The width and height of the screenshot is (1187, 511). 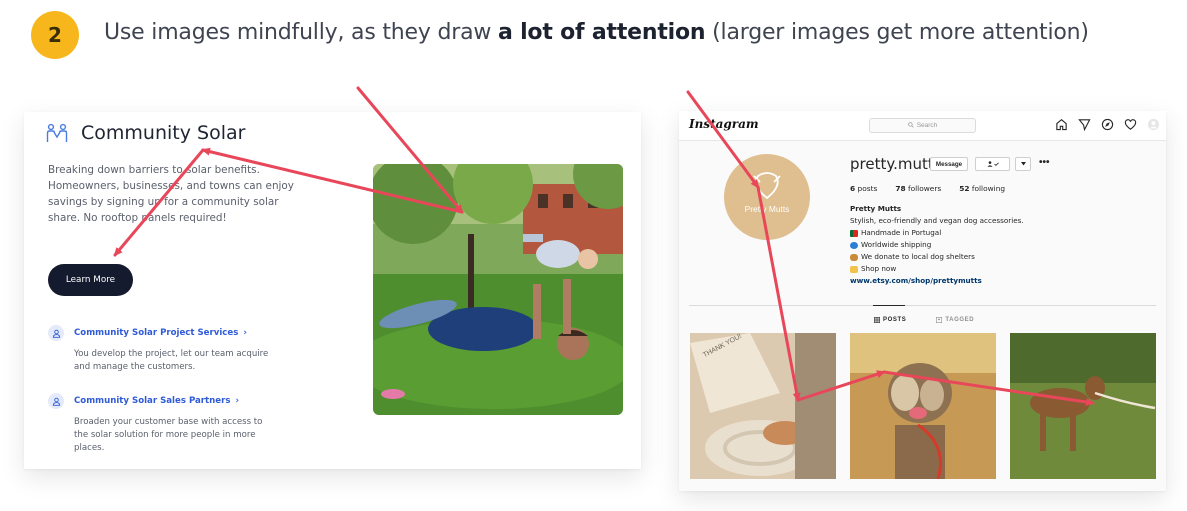 I want to click on user-check-icon, so click(x=993, y=164).